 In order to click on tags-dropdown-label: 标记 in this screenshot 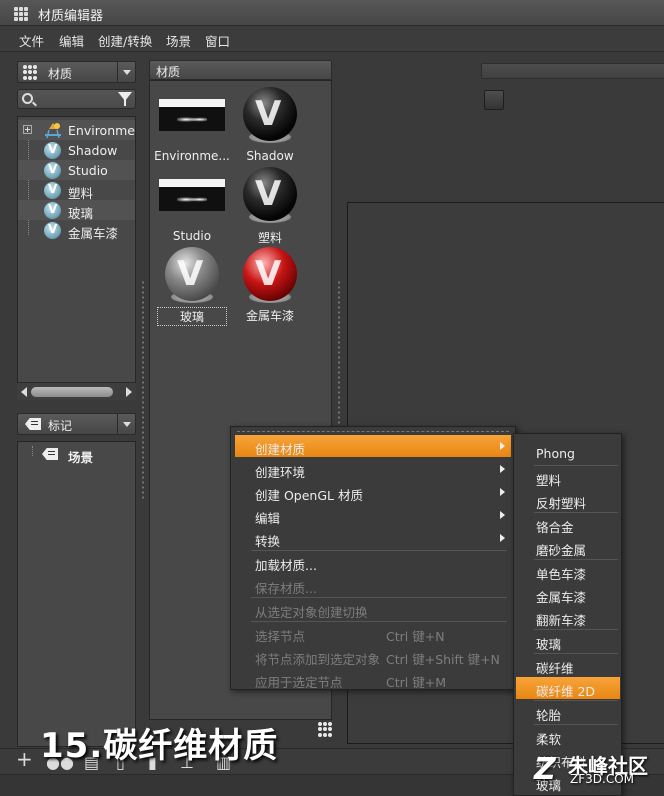, I will do `click(60, 426)`.